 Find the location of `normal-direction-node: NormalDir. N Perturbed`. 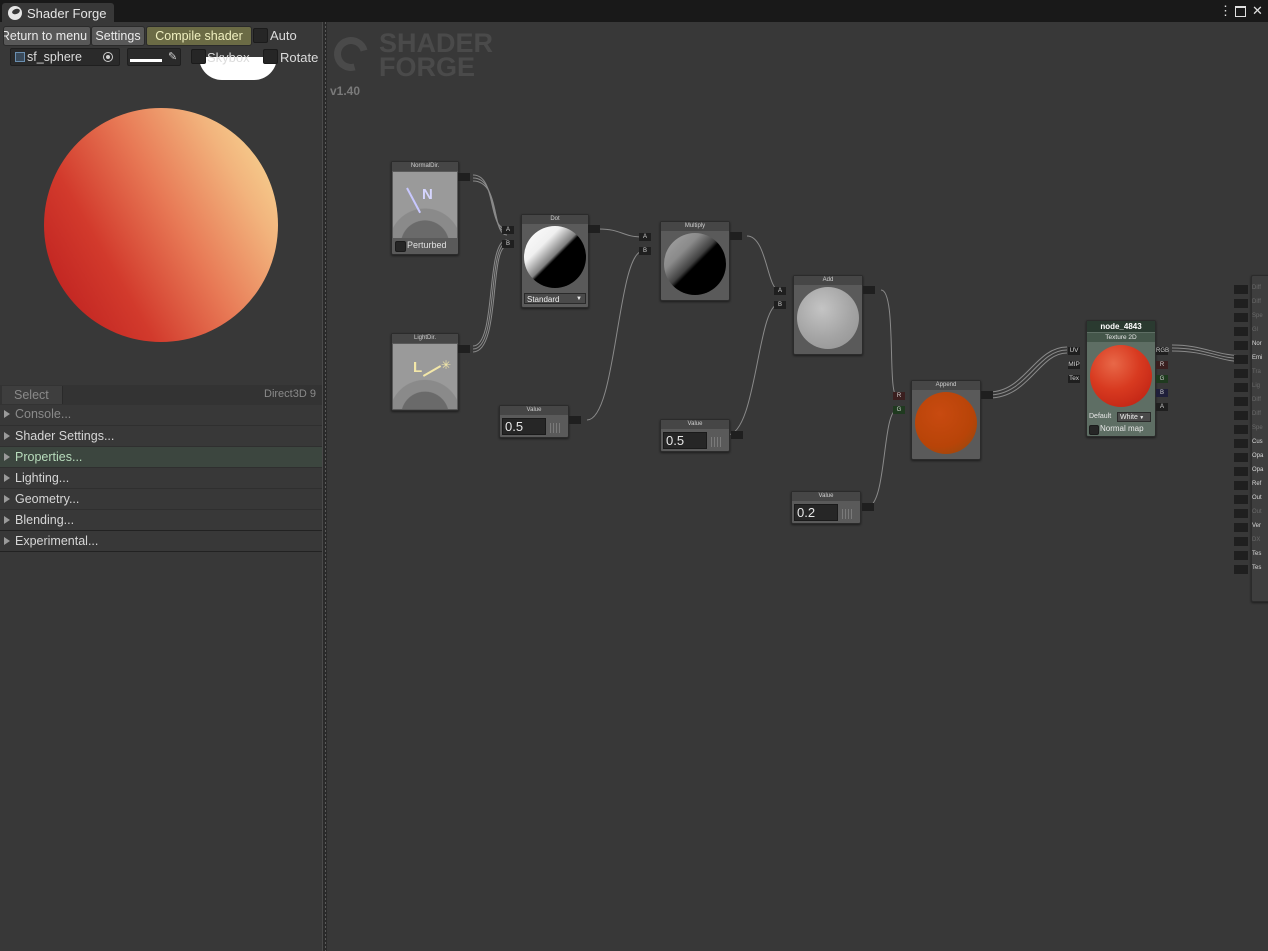

normal-direction-node: NormalDir. N Perturbed is located at coordinates (425, 208).